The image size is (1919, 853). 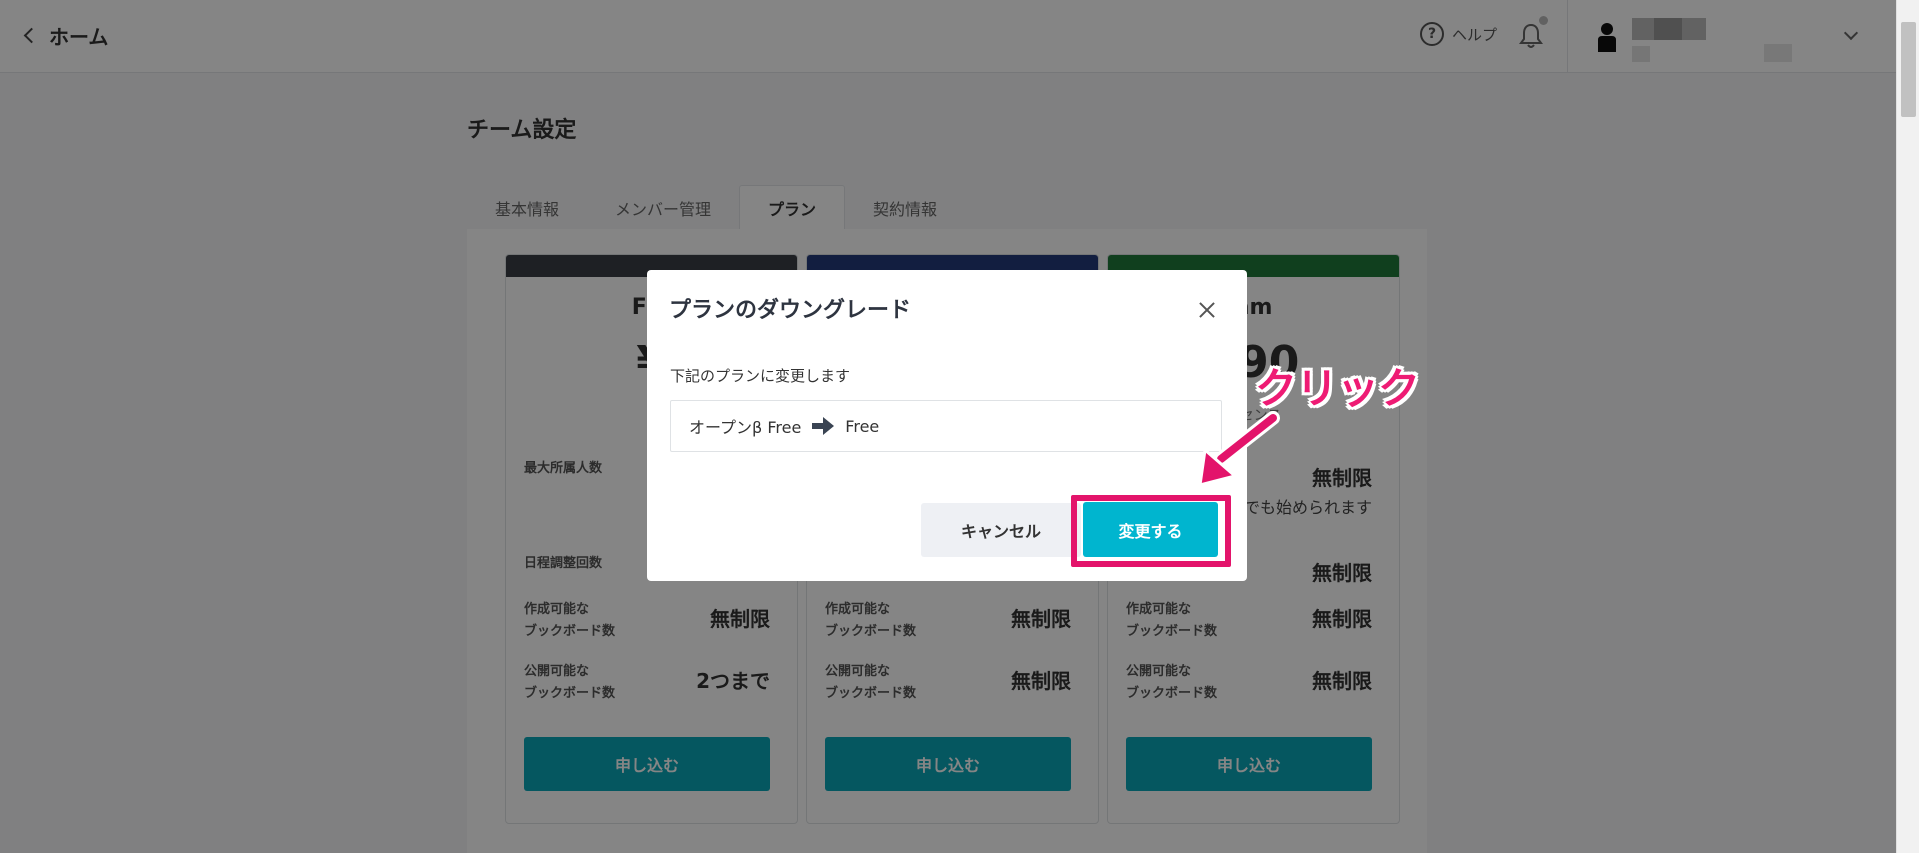 What do you see at coordinates (1907, 426) in the screenshot?
I see `page-scrollbar` at bounding box center [1907, 426].